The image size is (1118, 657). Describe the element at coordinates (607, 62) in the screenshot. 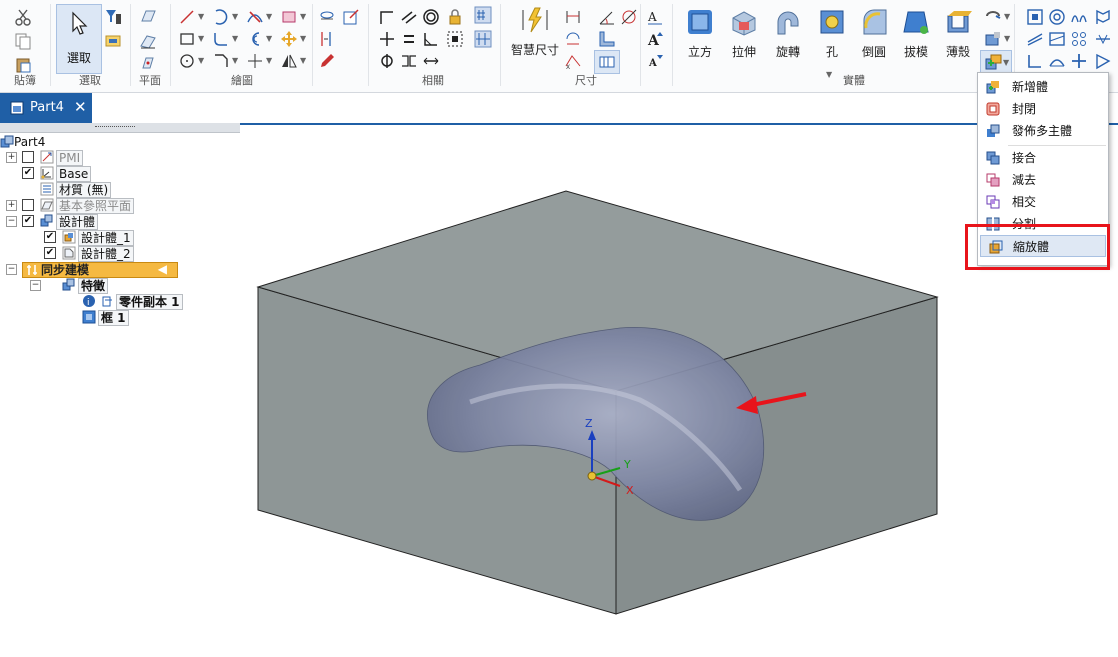

I see `dimension-style-button` at that location.